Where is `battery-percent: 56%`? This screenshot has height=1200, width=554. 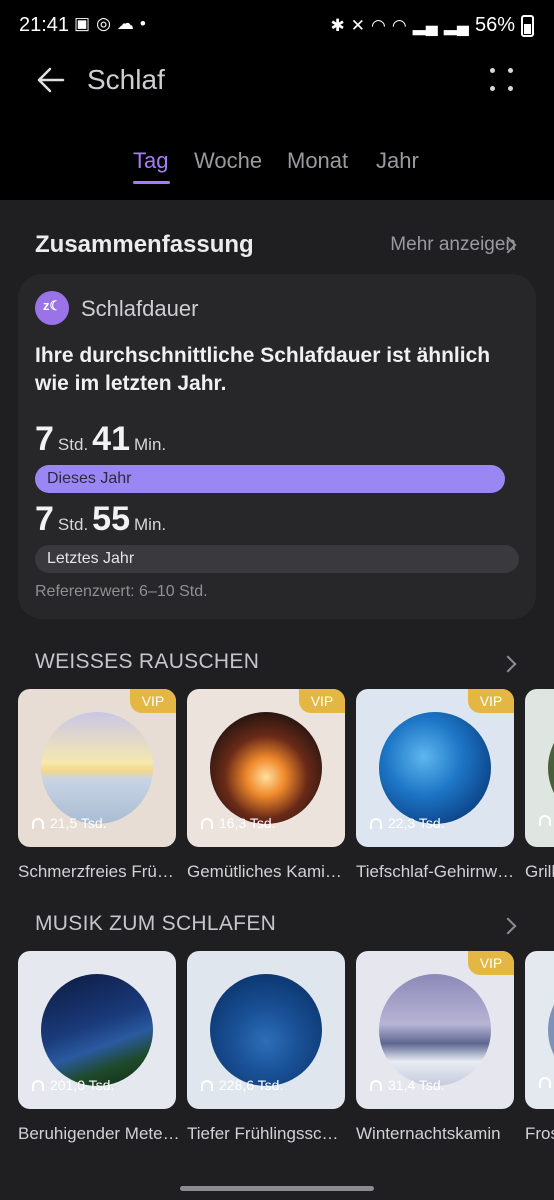 battery-percent: 56% is located at coordinates (494, 25).